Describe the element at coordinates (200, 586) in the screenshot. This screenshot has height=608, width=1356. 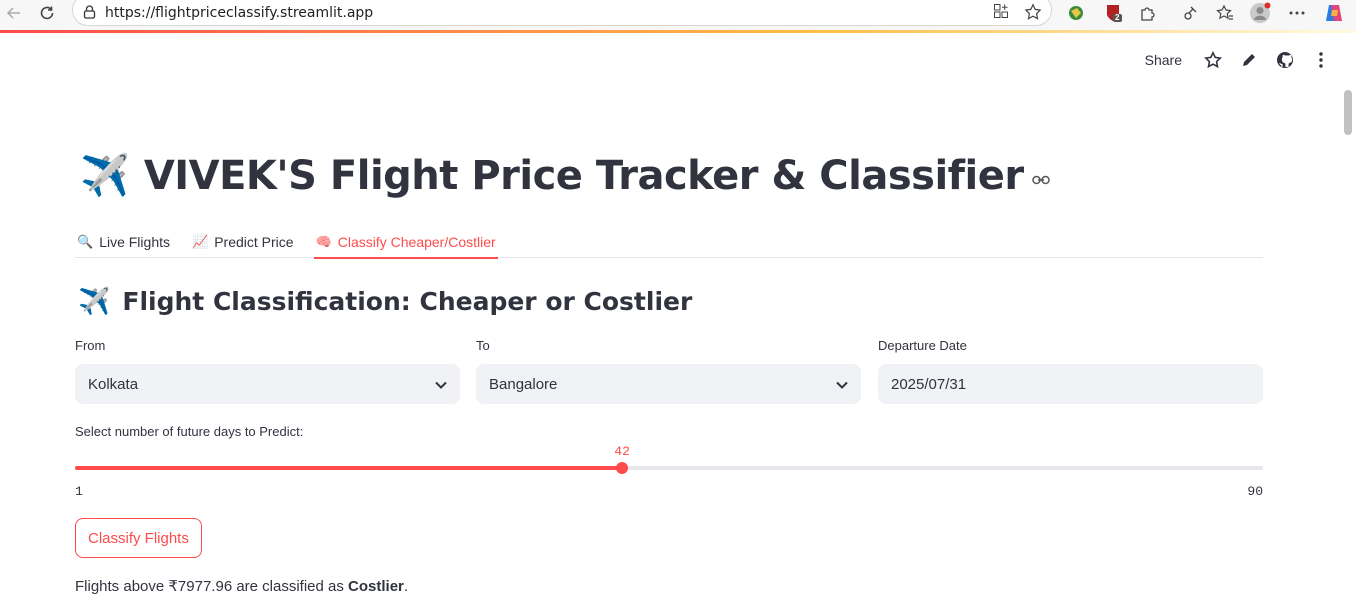
I see `result-threshold: ₹7977.96` at that location.